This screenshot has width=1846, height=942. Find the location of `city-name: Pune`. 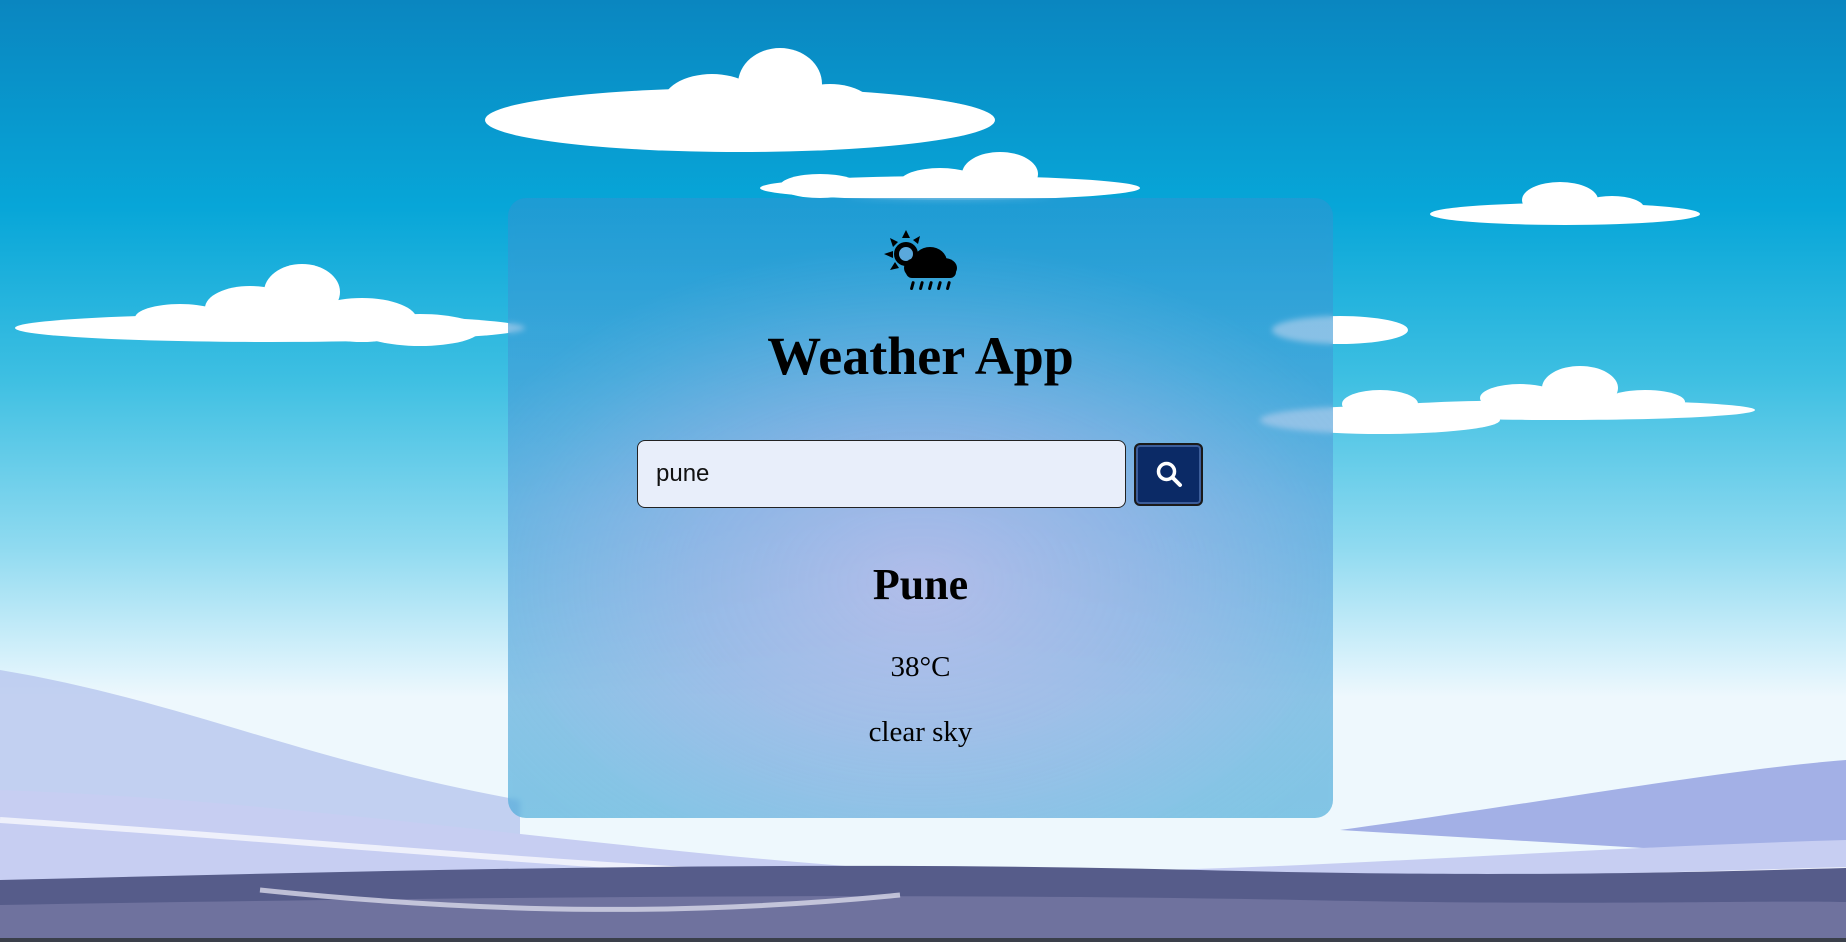

city-name: Pune is located at coordinates (920, 584).